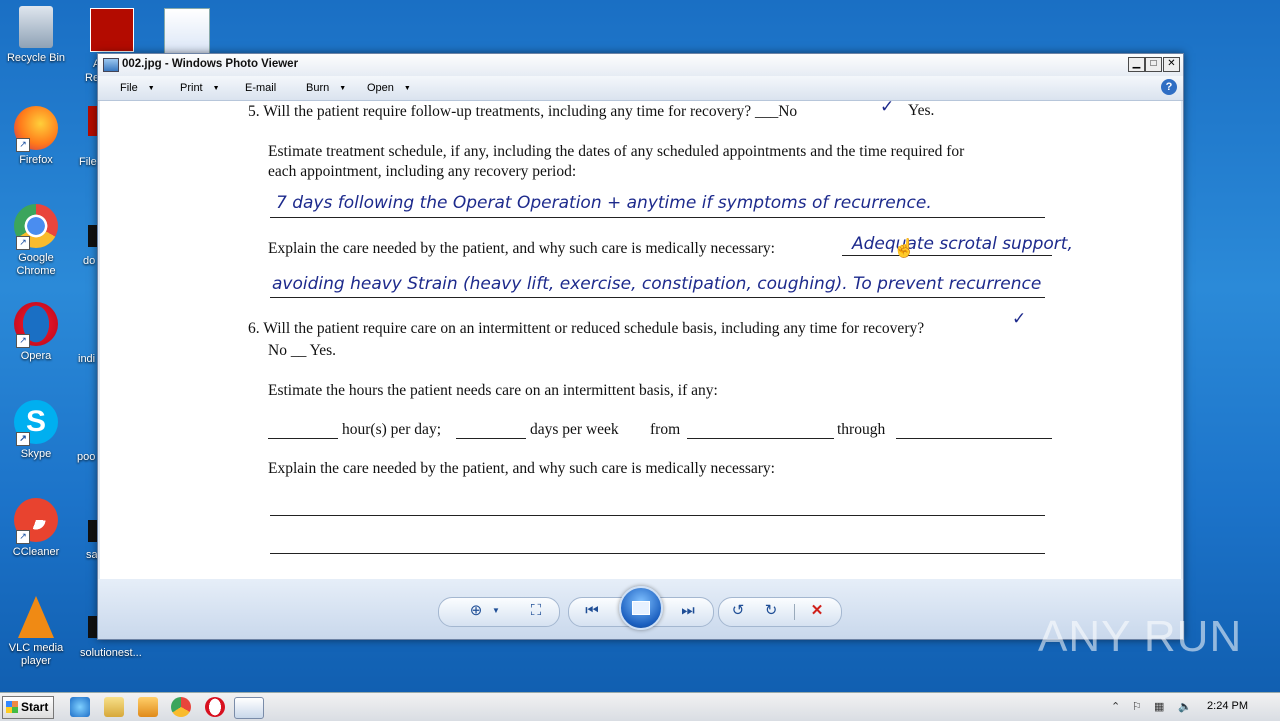 Image resolution: width=1280 pixels, height=721 pixels. I want to click on menu-file: File ▼, so click(137, 88).